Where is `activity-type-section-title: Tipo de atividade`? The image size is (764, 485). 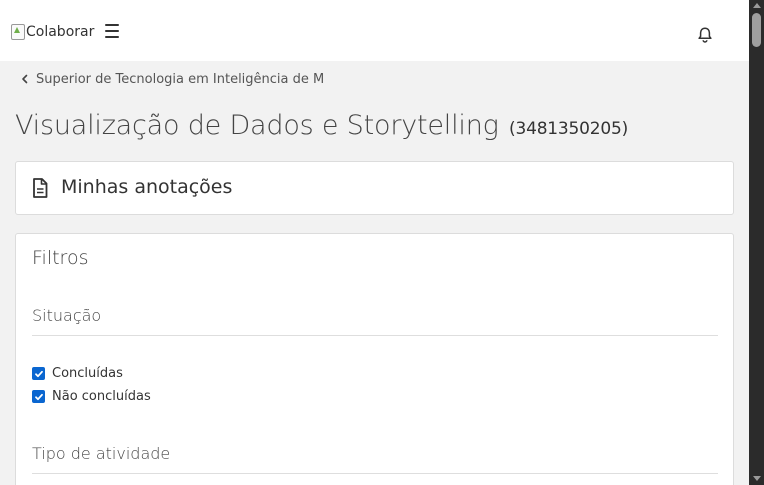
activity-type-section-title: Tipo de atividade is located at coordinates (101, 453).